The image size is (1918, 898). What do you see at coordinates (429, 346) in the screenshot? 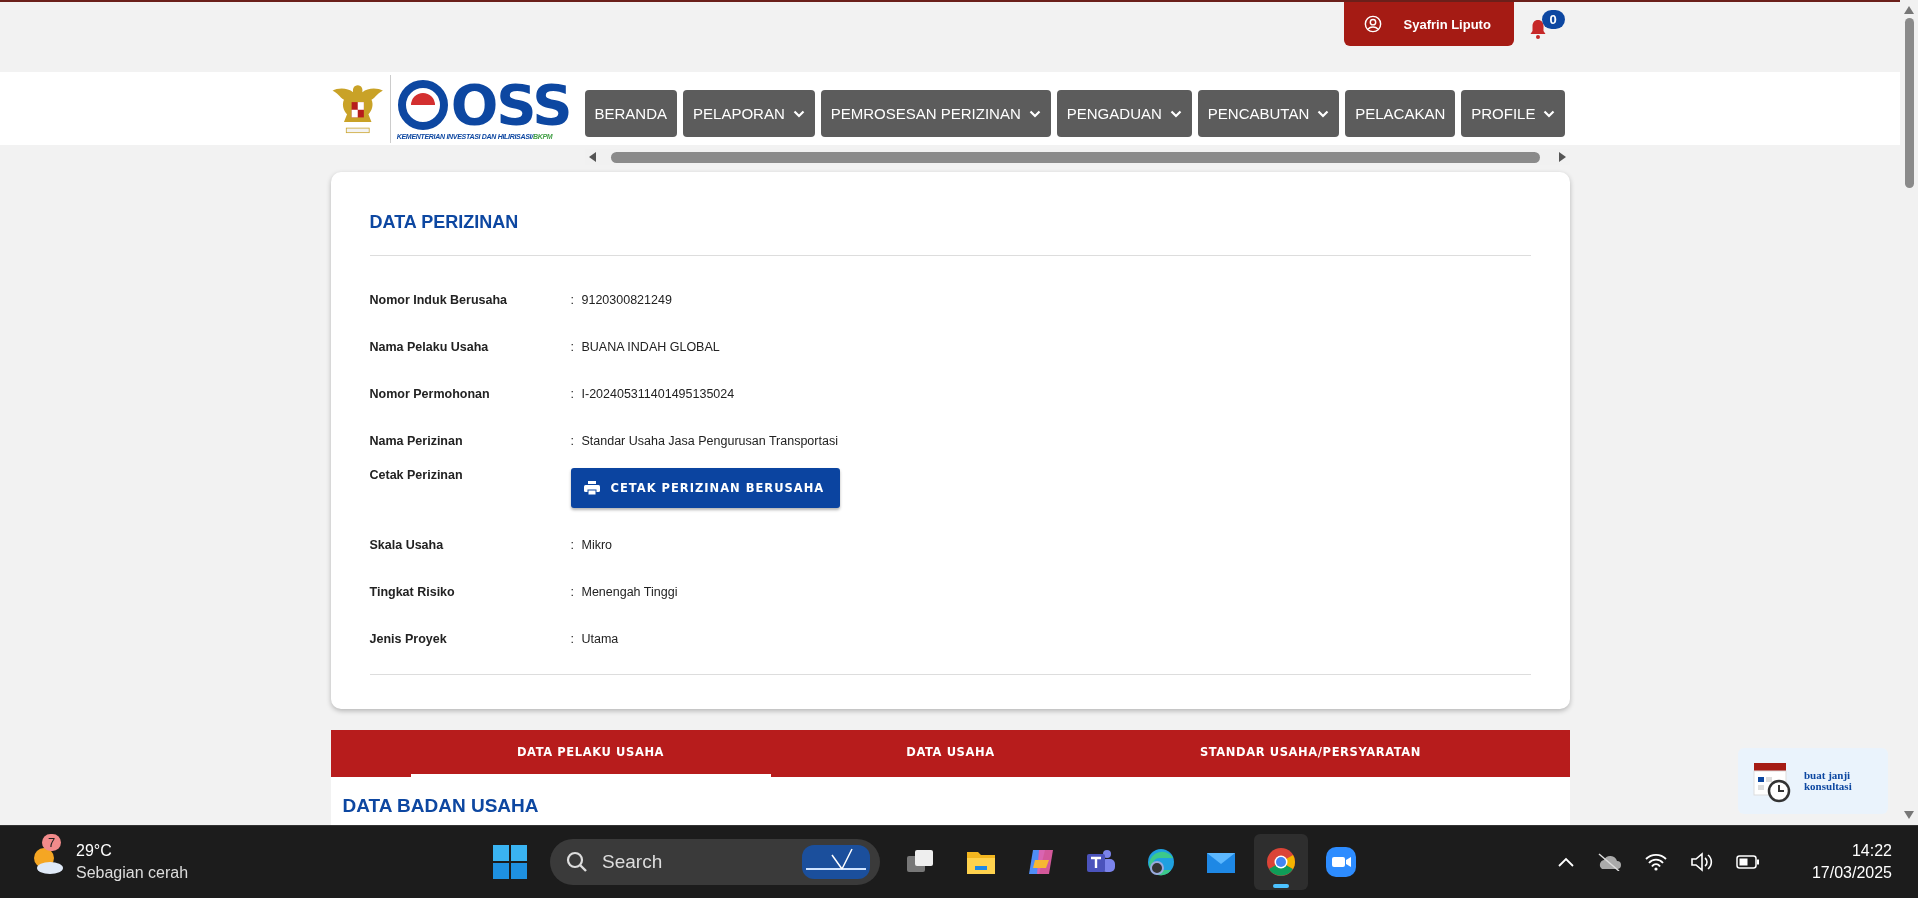
I see `field-label: Nama Pelaku Usaha` at bounding box center [429, 346].